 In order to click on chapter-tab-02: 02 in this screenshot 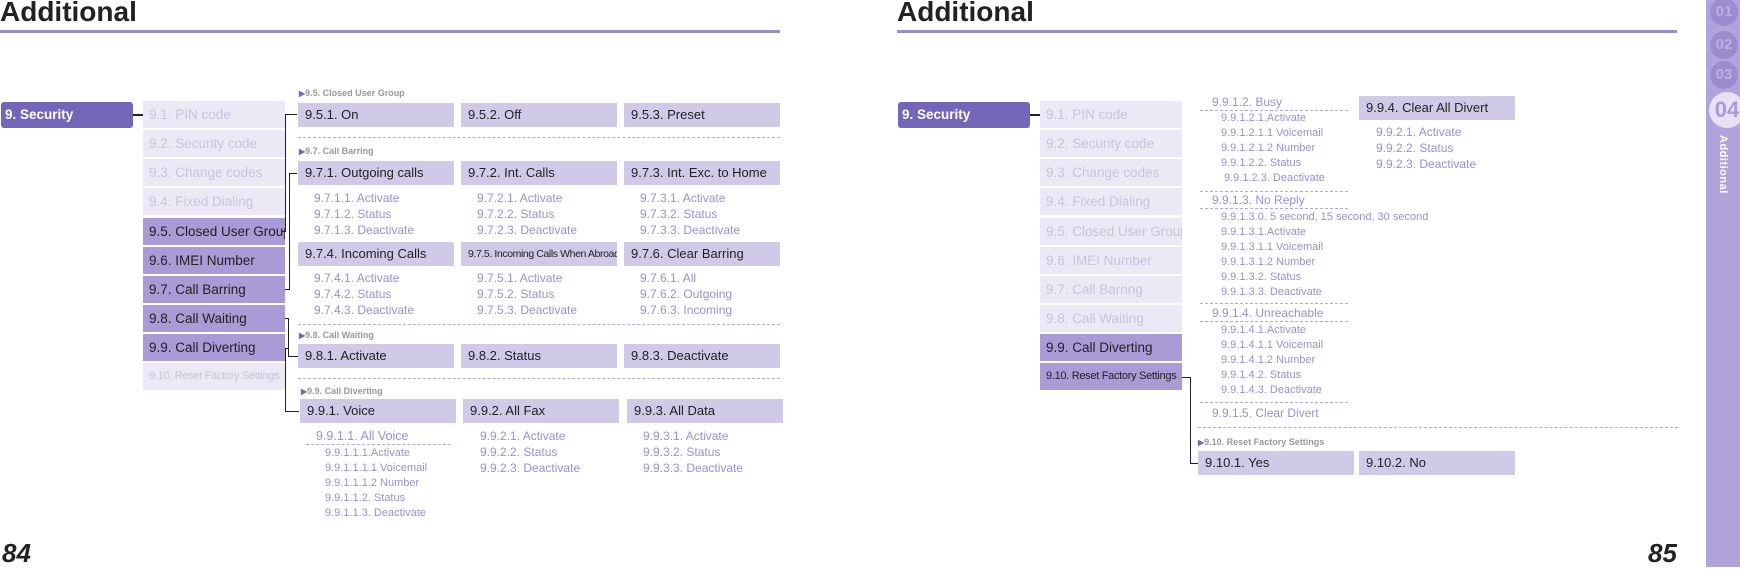, I will do `click(1724, 45)`.